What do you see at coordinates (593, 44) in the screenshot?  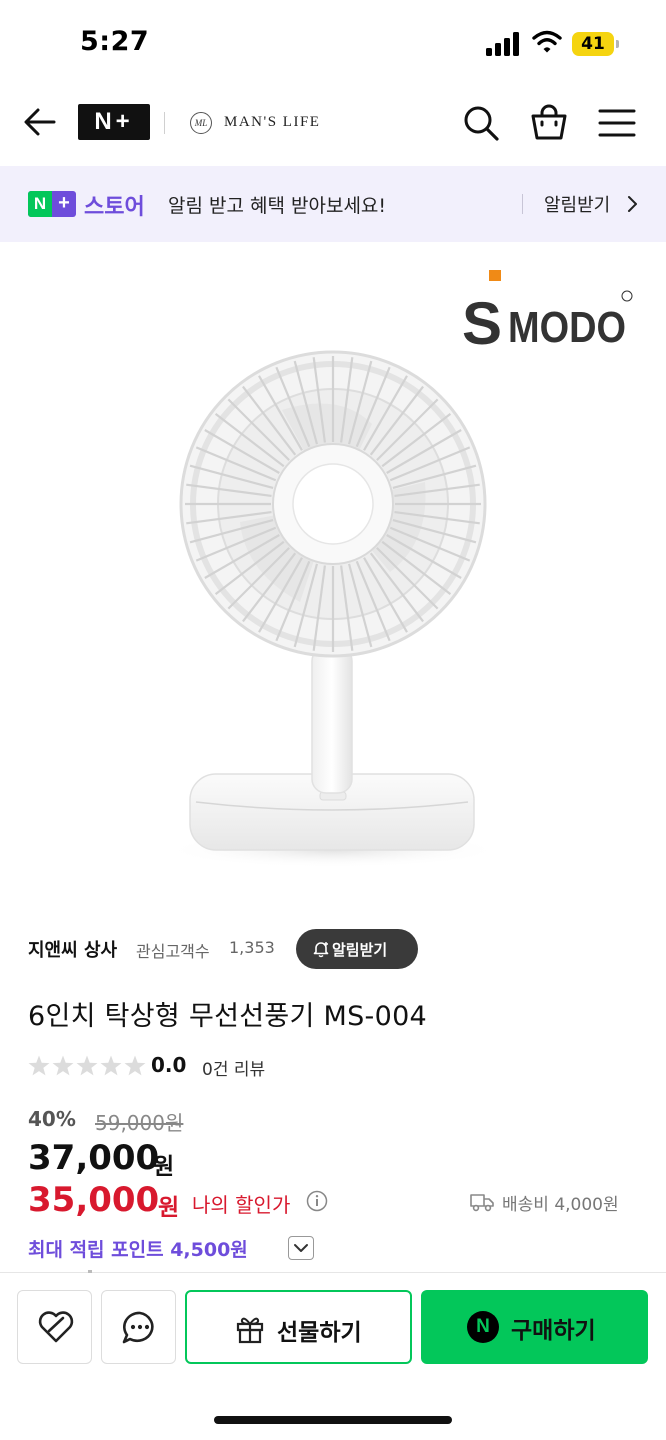 I see `battery-level: 41` at bounding box center [593, 44].